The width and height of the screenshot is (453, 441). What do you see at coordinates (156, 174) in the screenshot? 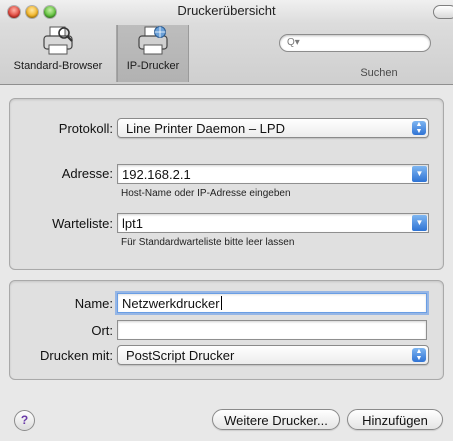
I see `address-value: 192.168.2.1` at bounding box center [156, 174].